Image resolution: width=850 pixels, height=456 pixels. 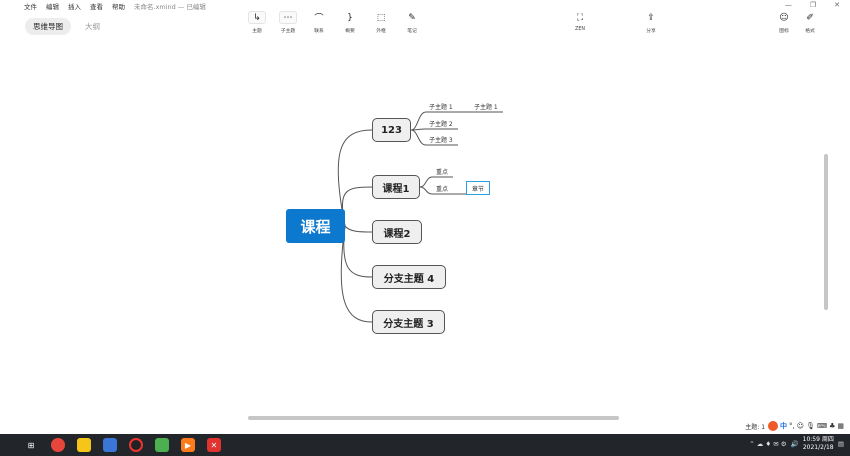 What do you see at coordinates (755, 427) in the screenshot?
I see `topic-count: 主题: 1` at bounding box center [755, 427].